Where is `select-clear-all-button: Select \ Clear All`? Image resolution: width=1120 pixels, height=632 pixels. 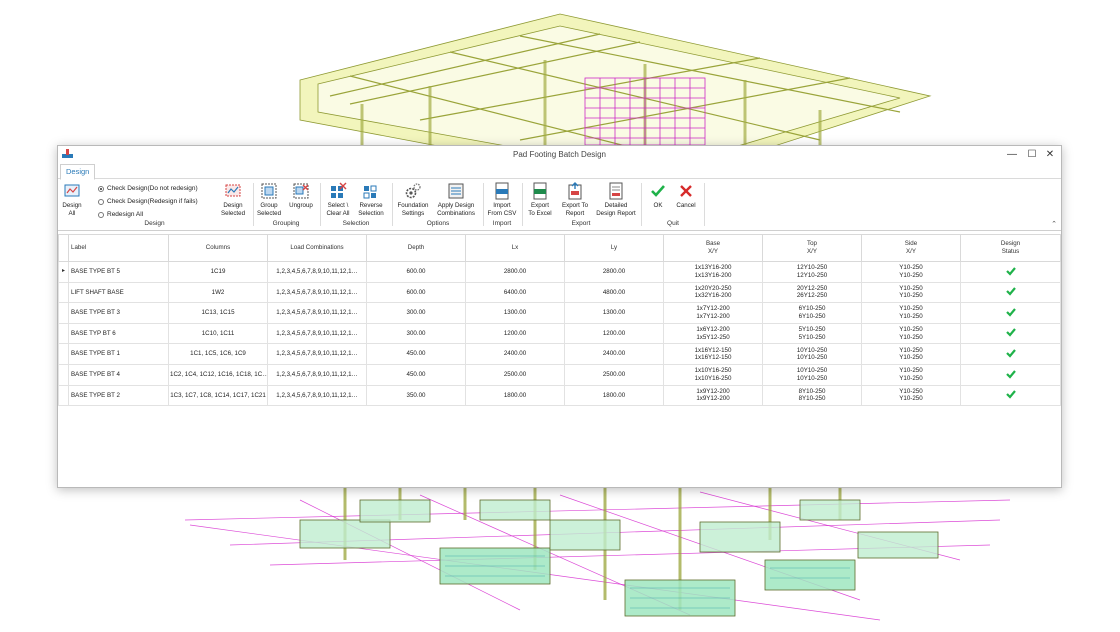
select-clear-all-button: Select \ Clear All is located at coordinates (338, 199).